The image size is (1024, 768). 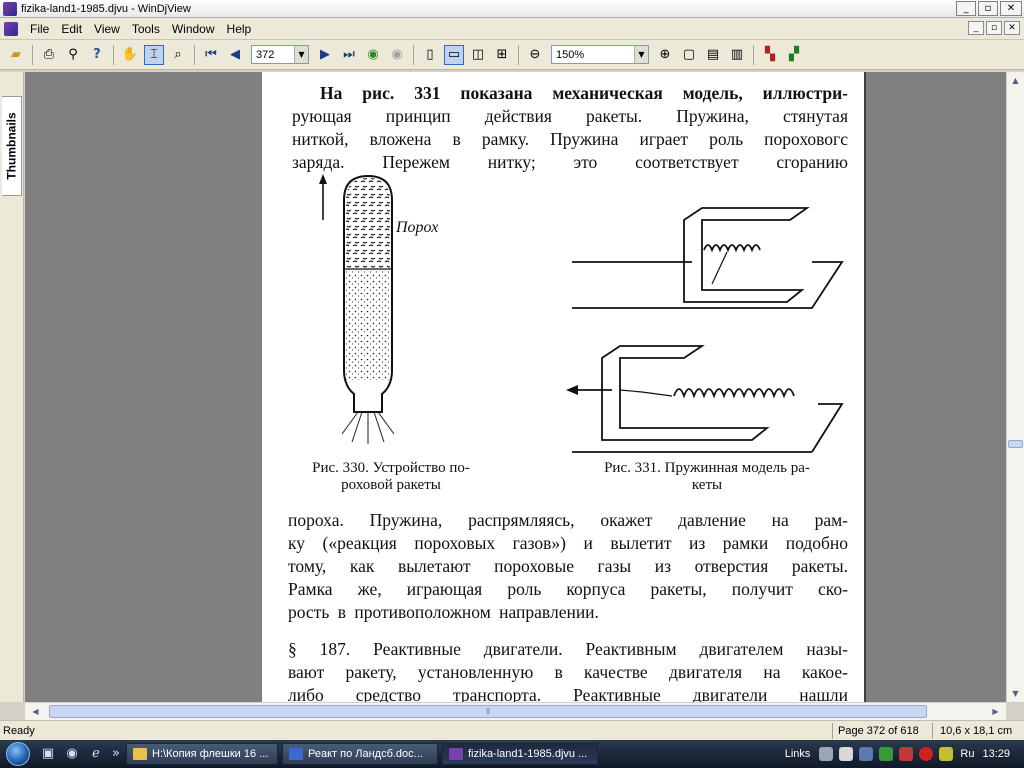 I want to click on previous-page-icon: ◀, so click(x=235, y=55).